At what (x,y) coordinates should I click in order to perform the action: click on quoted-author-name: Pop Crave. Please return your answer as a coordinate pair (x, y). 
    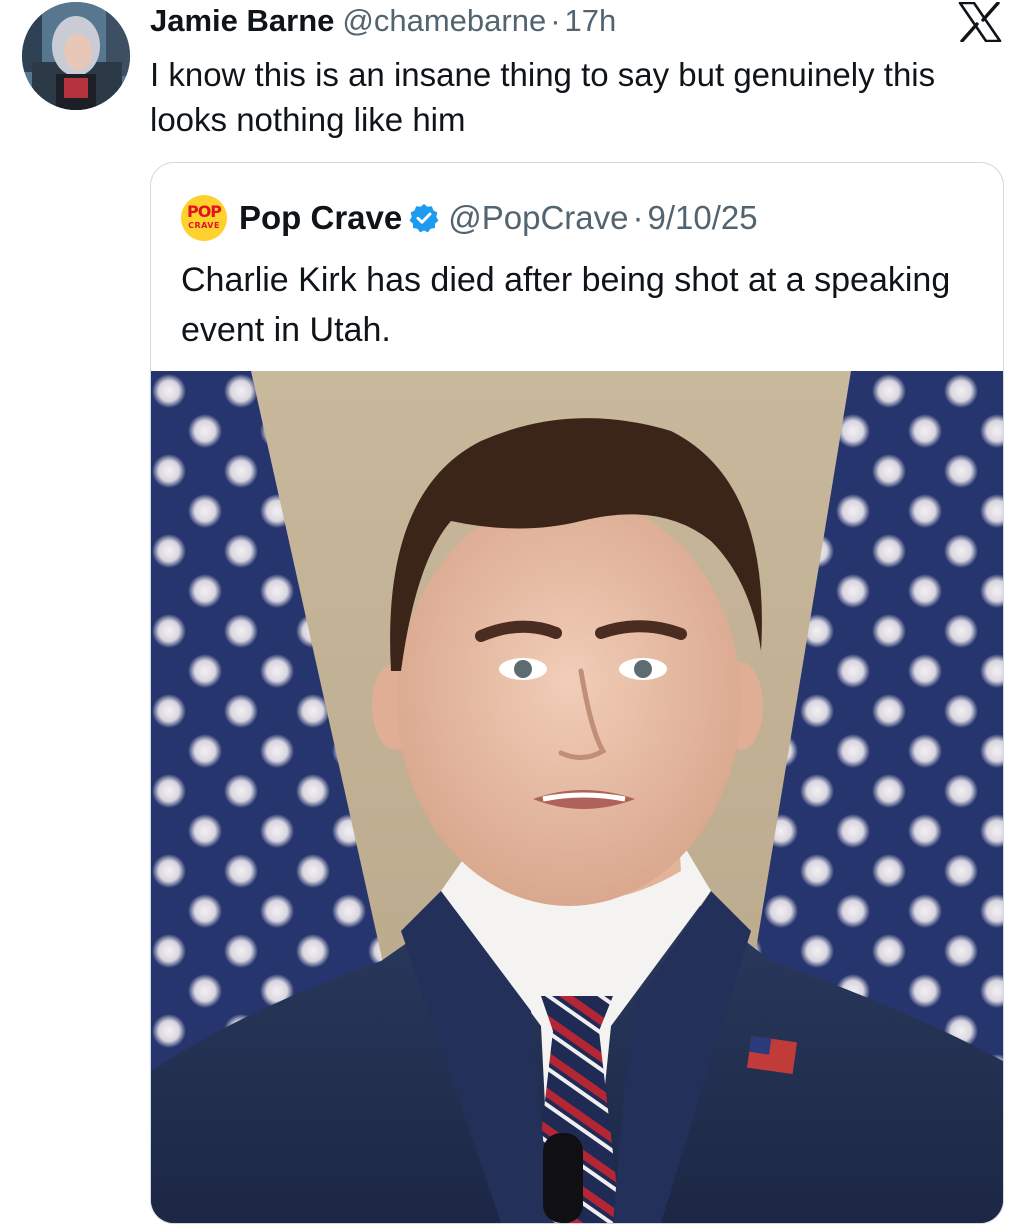
    Looking at the image, I should click on (320, 218).